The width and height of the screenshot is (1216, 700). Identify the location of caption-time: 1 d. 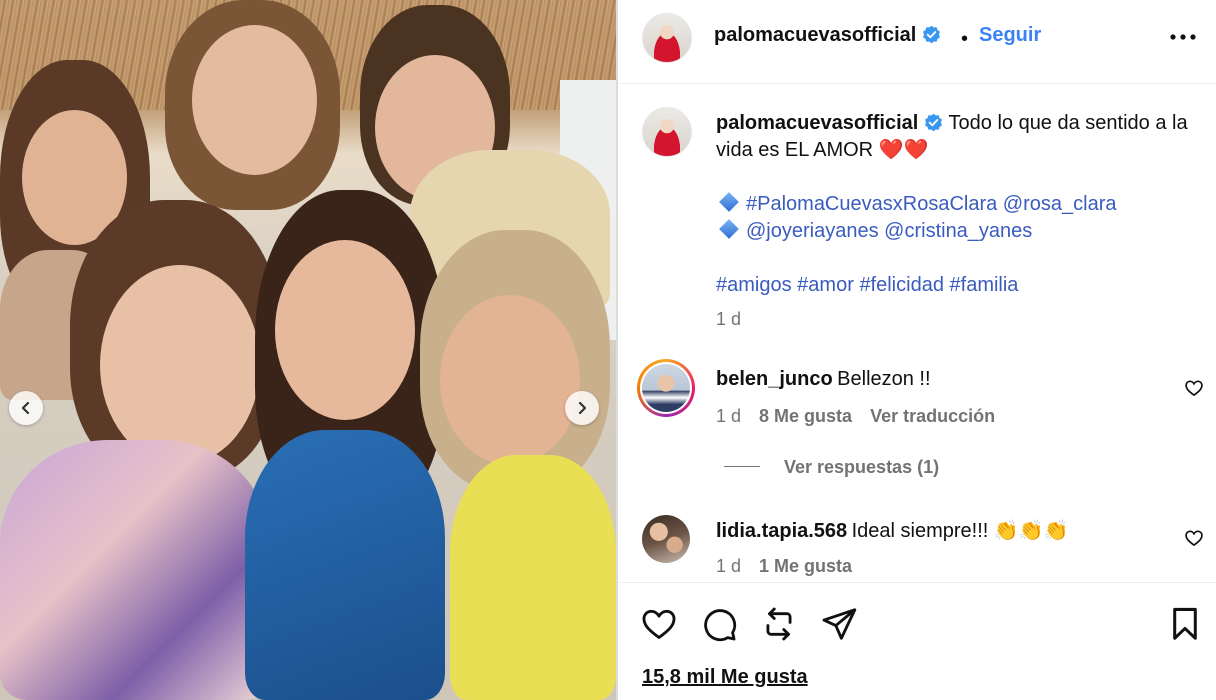
(728, 319).